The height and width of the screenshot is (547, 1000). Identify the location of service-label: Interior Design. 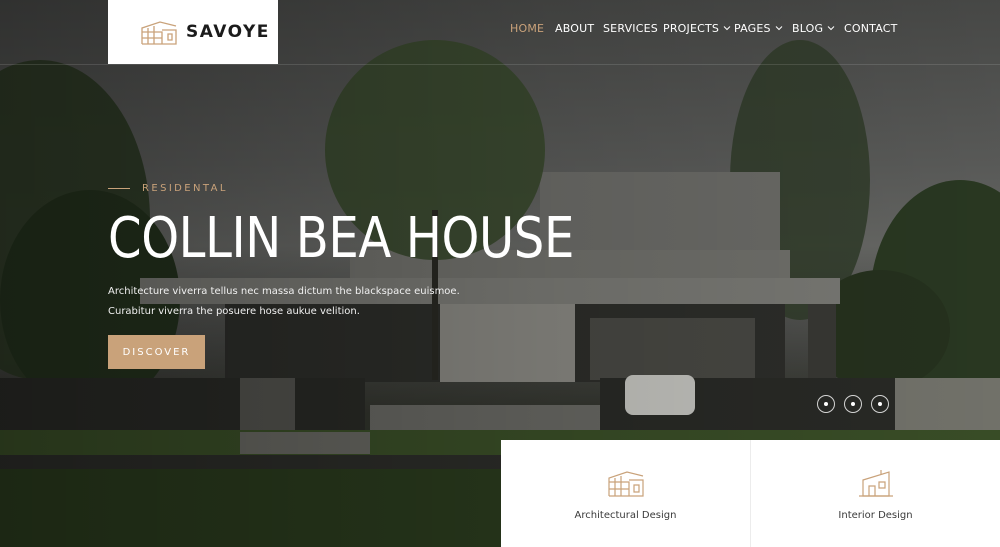
(875, 515).